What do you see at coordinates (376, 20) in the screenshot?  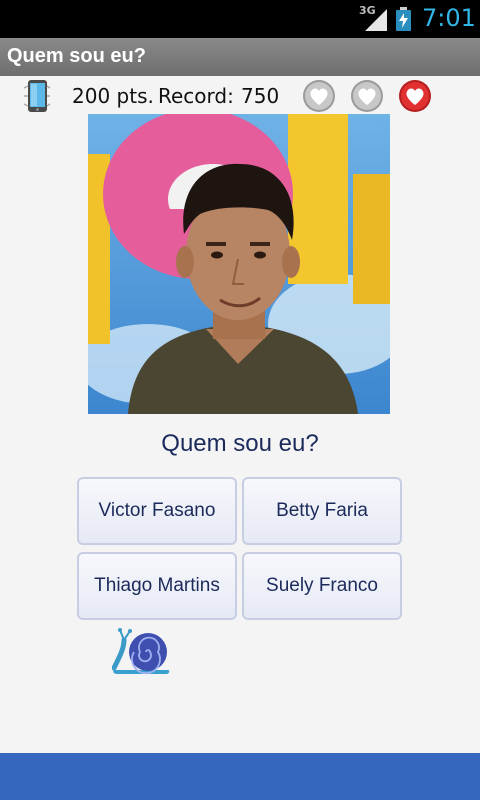 I see `signal-icon` at bounding box center [376, 20].